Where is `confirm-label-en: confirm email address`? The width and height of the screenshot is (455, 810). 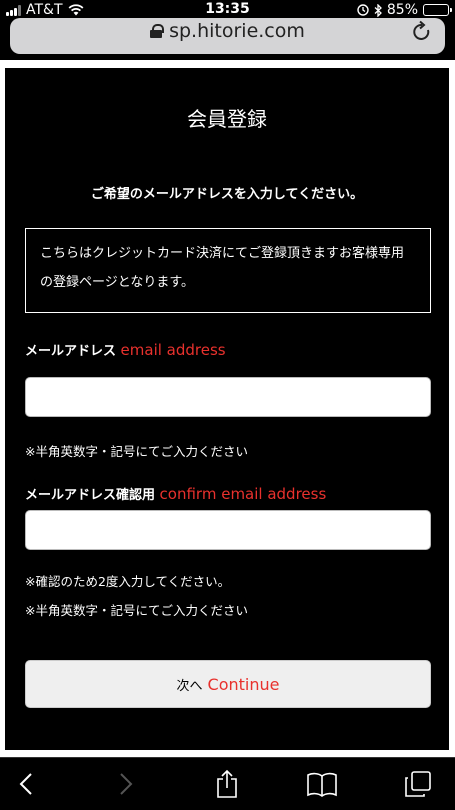 confirm-label-en: confirm email address is located at coordinates (243, 494).